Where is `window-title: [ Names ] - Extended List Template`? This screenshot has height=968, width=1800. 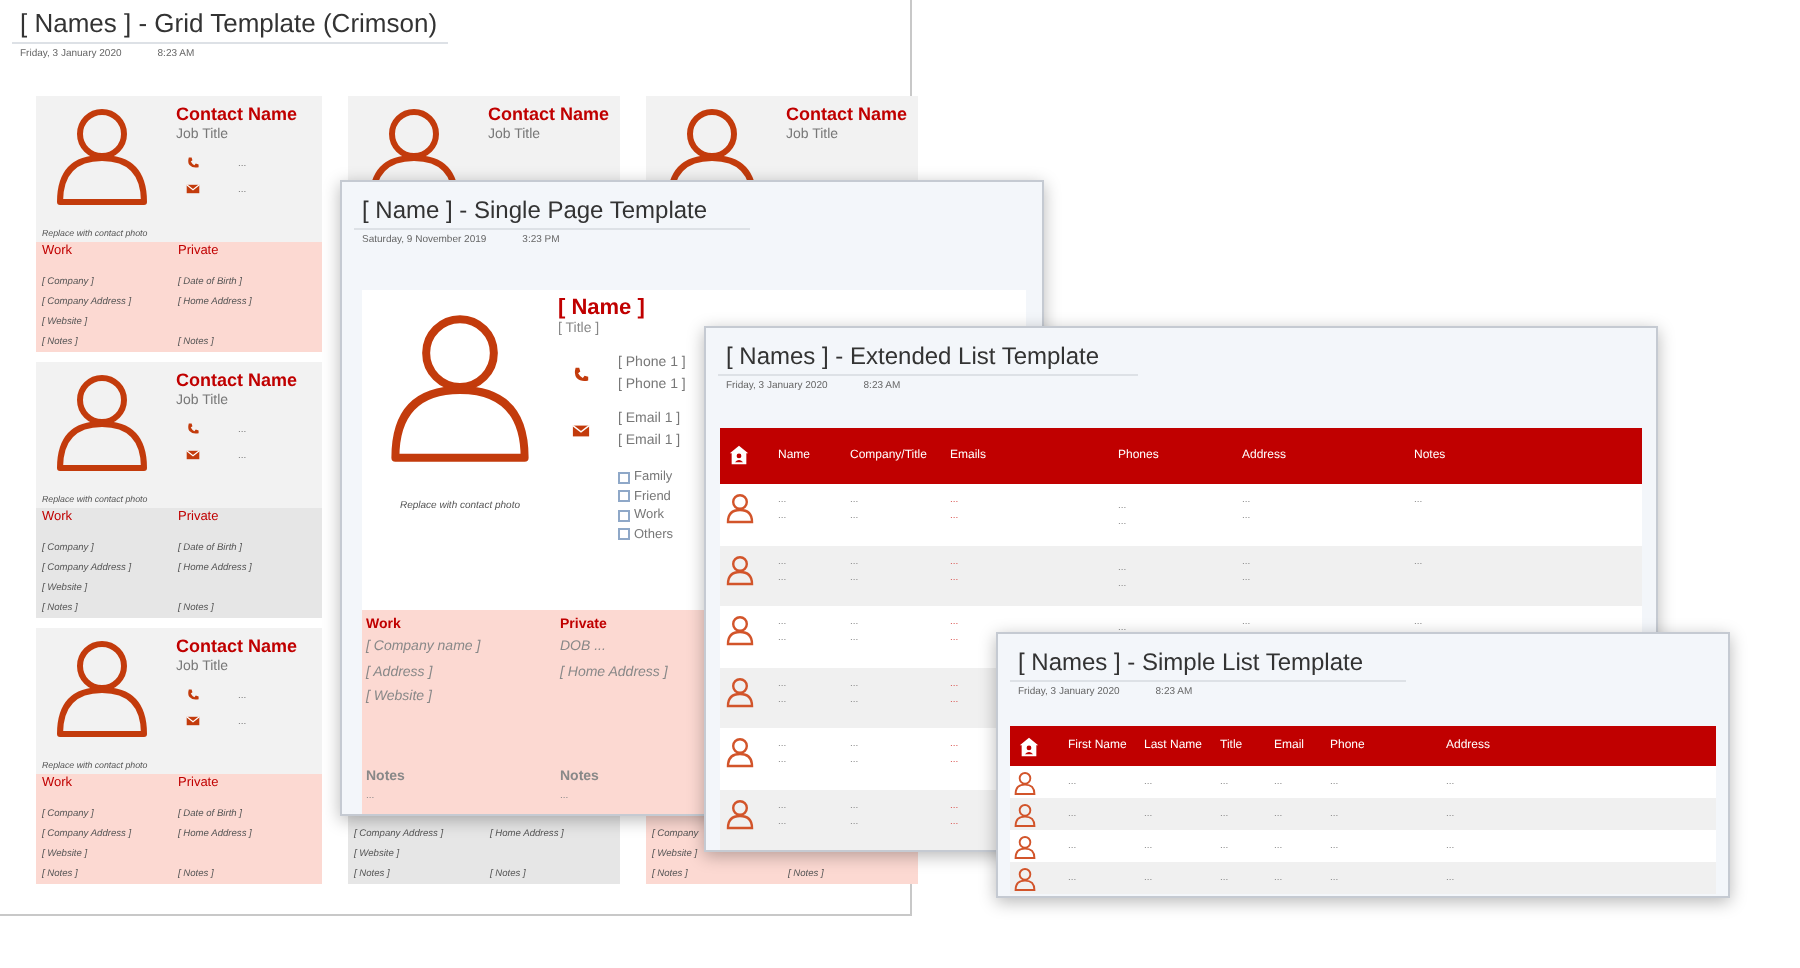
window-title: [ Names ] - Extended List Template is located at coordinates (913, 356).